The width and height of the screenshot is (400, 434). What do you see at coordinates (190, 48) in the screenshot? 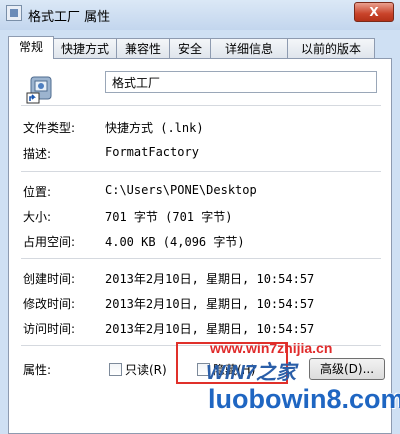
I see `tab-security: 安全` at bounding box center [190, 48].